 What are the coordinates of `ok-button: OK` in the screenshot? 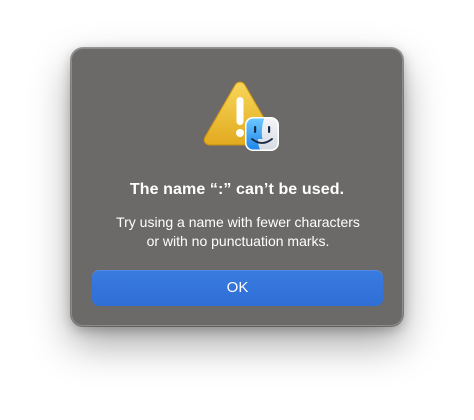 It's located at (237, 288).